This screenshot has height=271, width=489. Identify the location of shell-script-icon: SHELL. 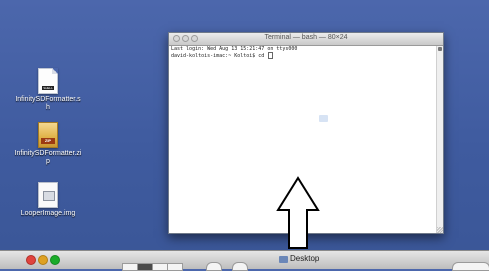
(48, 81).